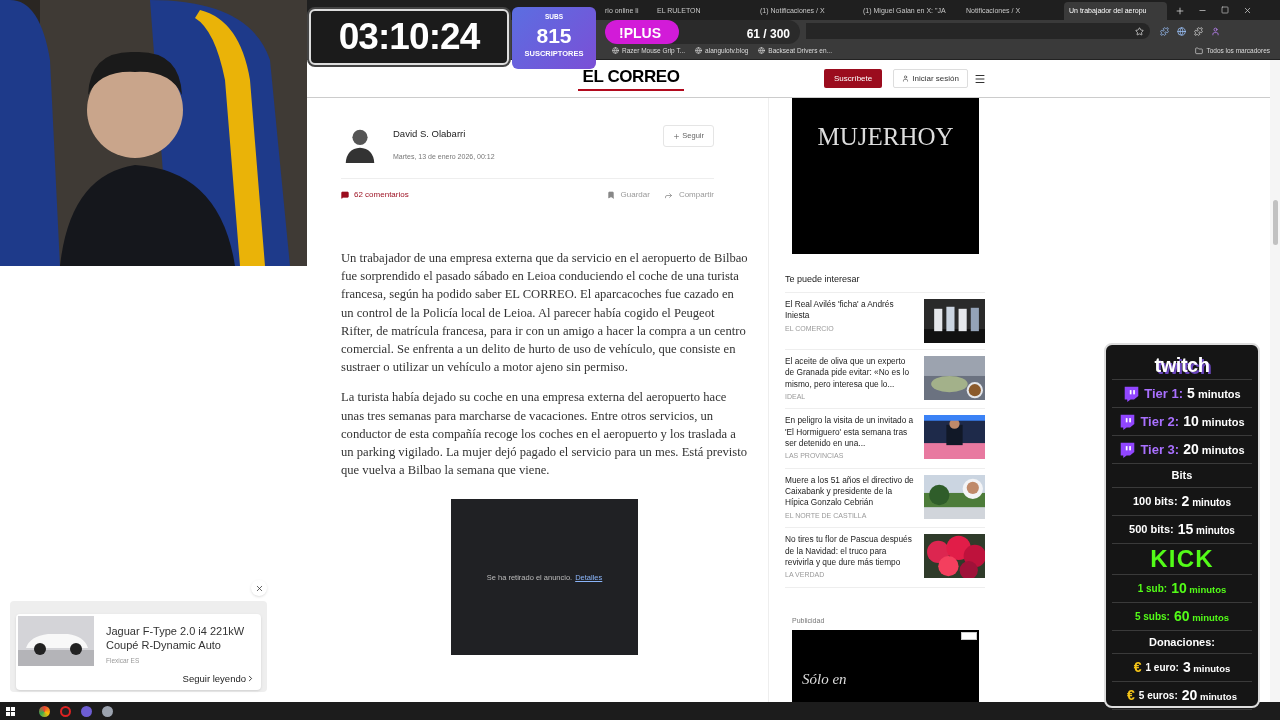 The width and height of the screenshot is (1280, 720). What do you see at coordinates (1199, 50) in the screenshot?
I see `folder-icon` at bounding box center [1199, 50].